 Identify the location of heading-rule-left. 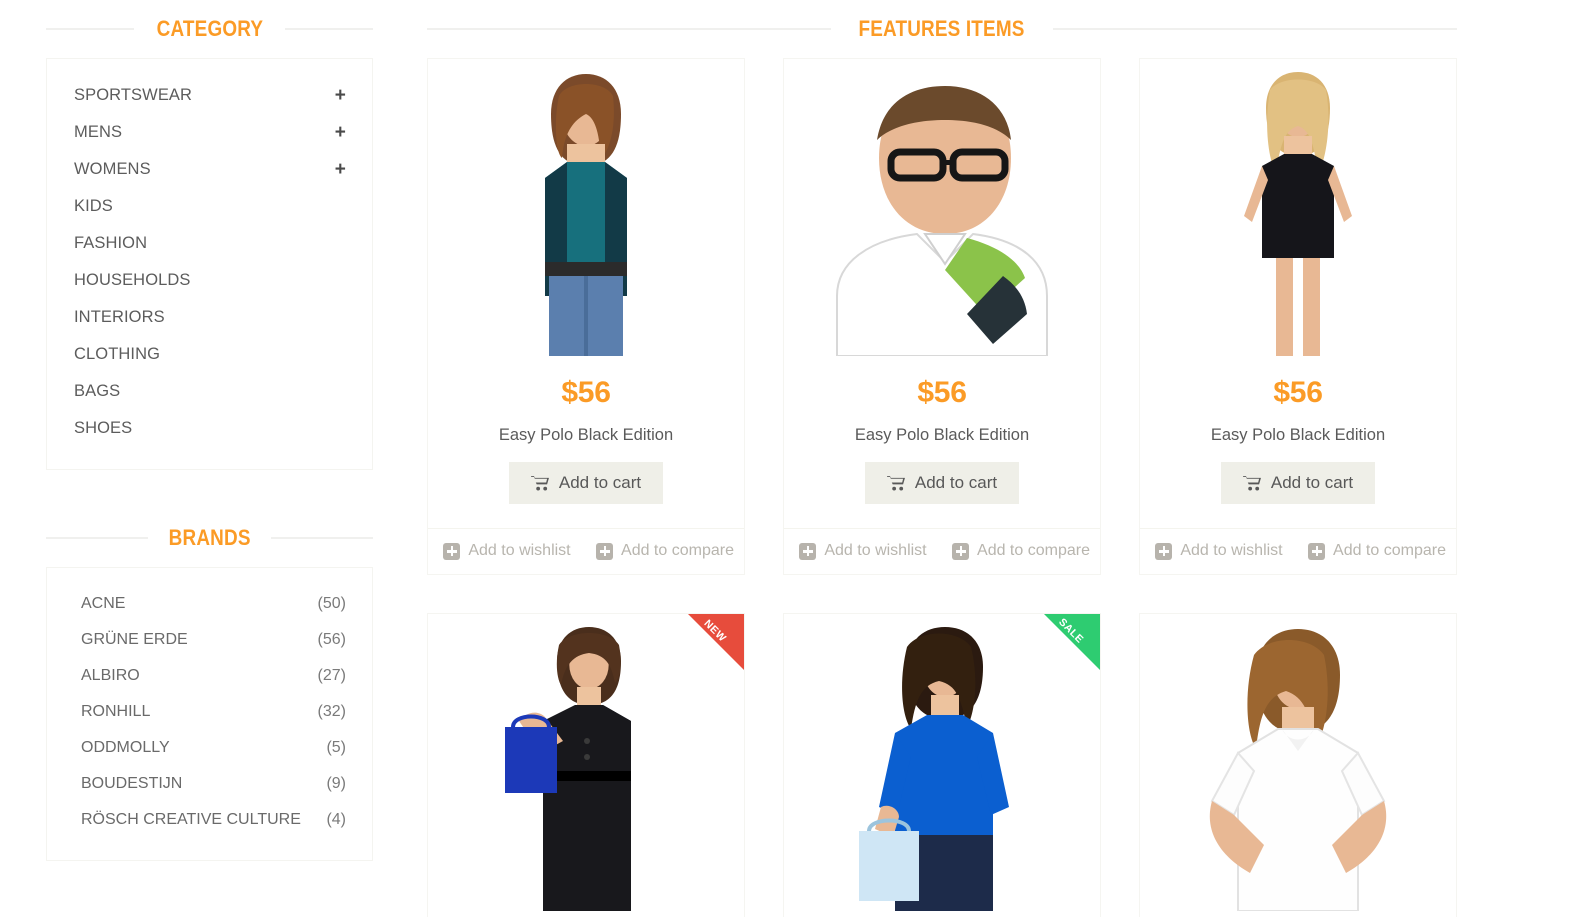
(97, 538).